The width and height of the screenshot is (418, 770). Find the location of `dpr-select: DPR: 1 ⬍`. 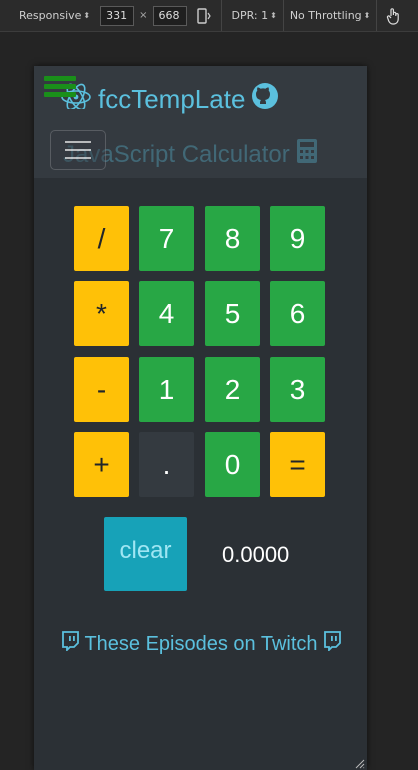

dpr-select: DPR: 1 ⬍ is located at coordinates (254, 15).